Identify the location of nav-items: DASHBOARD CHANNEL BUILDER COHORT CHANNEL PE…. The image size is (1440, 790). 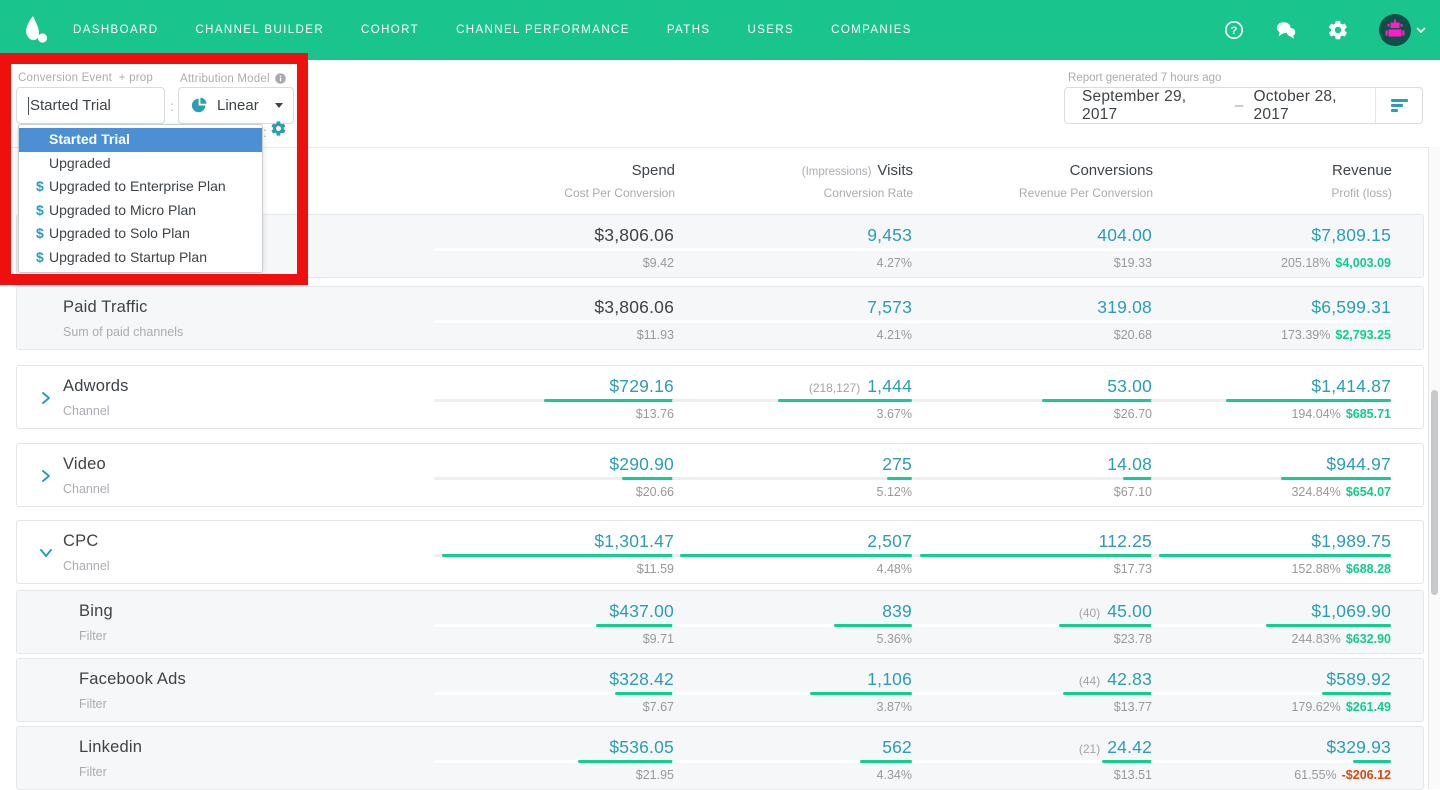
(492, 30).